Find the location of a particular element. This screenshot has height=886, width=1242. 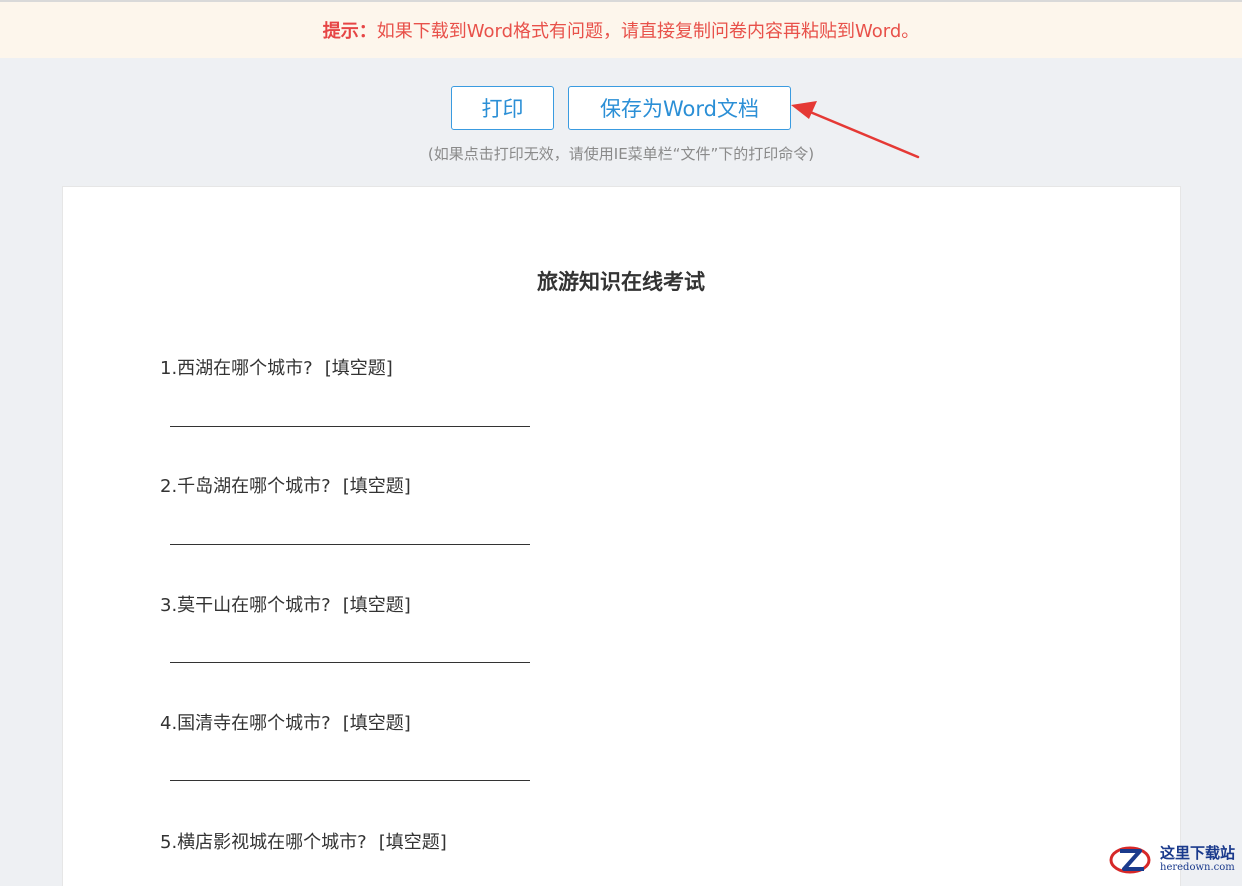

question-item: 2.千岛湖在哪个城市? [填空题] is located at coordinates (285, 485).